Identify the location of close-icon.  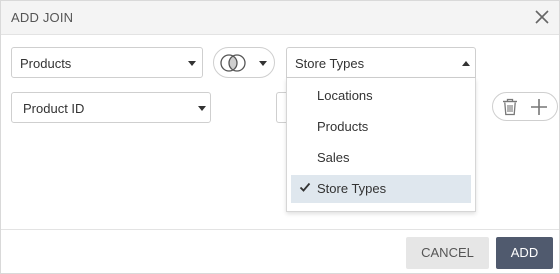
(542, 17).